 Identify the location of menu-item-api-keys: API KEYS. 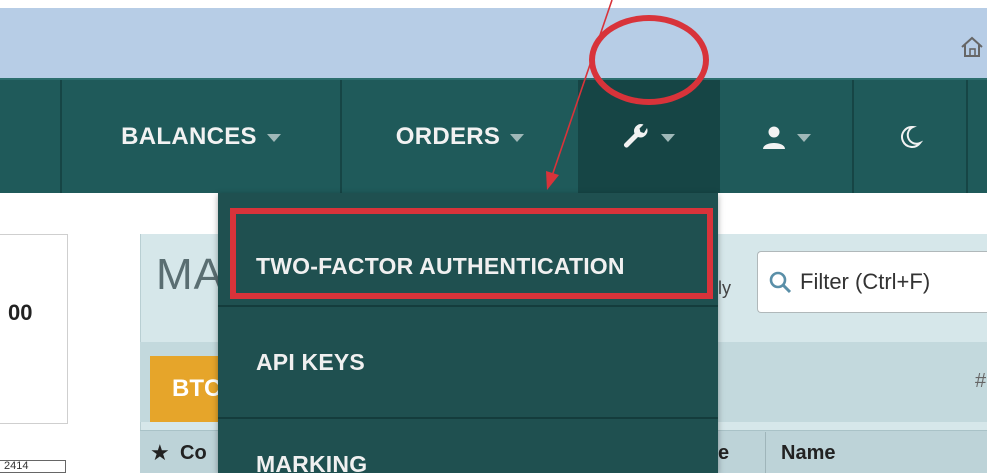
(468, 362).